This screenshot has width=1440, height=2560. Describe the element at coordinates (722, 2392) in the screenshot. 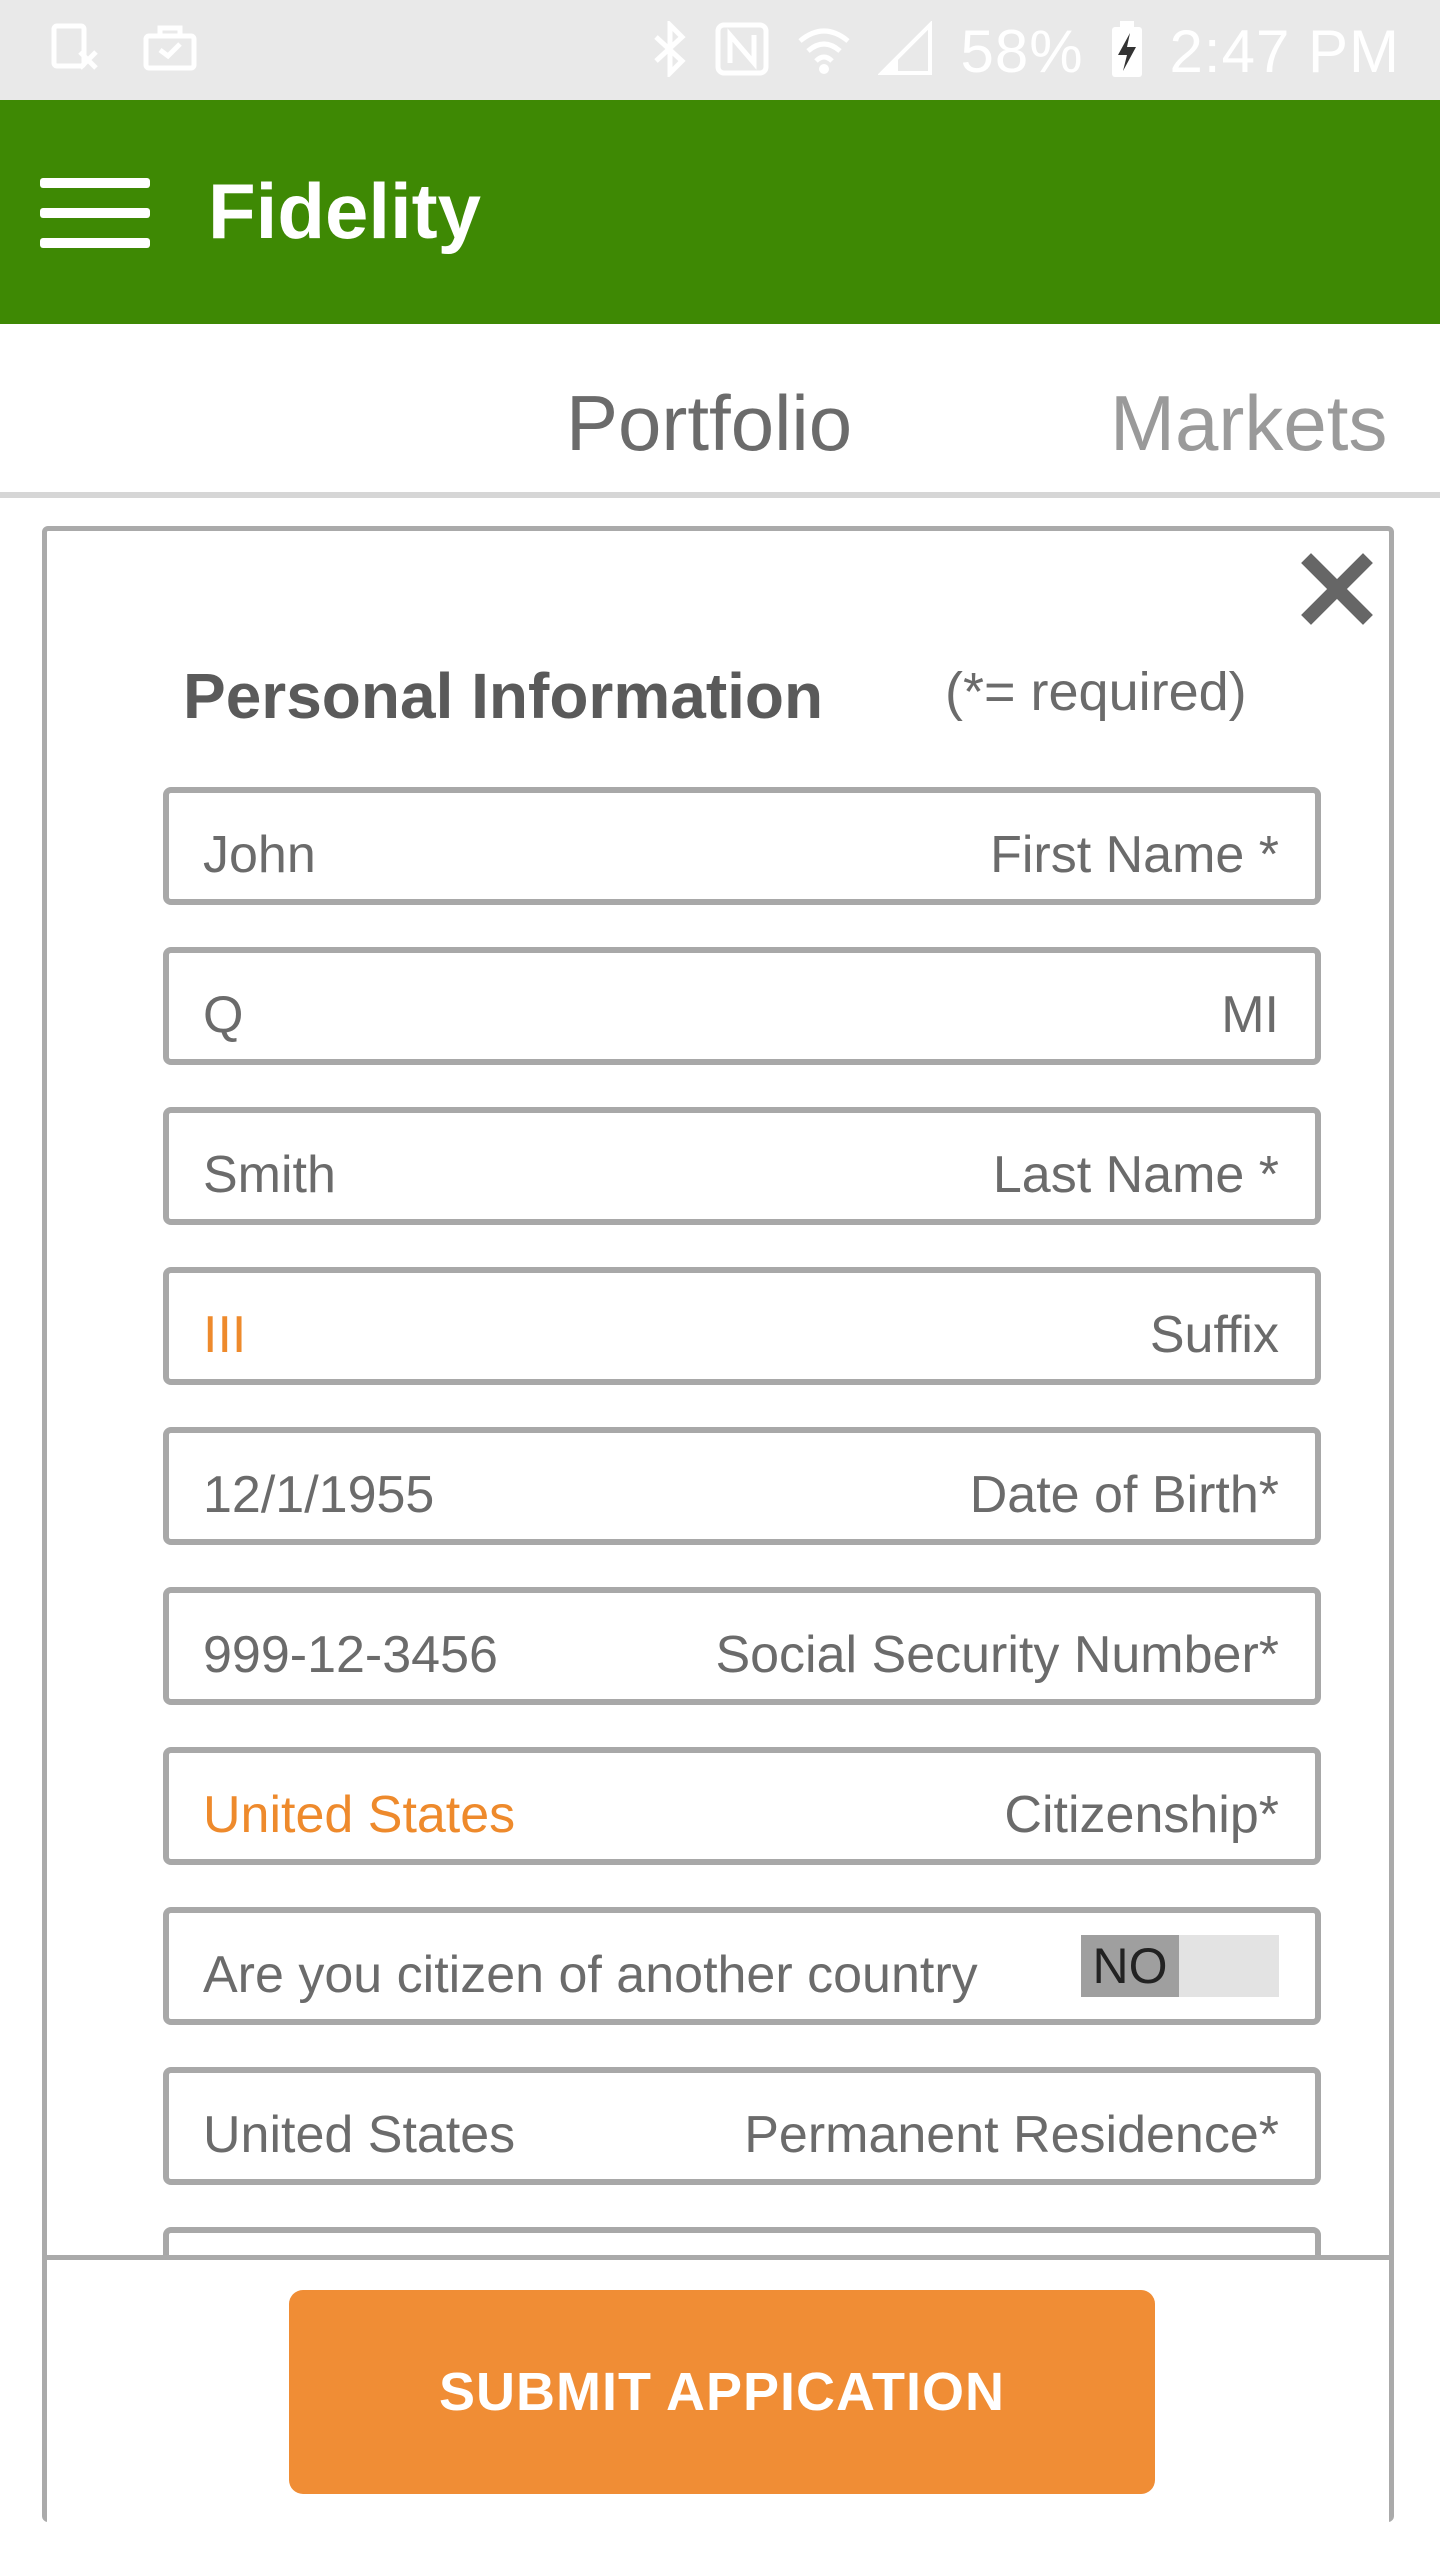

I see `submit-application-button: SUBMIT APPICATION` at that location.